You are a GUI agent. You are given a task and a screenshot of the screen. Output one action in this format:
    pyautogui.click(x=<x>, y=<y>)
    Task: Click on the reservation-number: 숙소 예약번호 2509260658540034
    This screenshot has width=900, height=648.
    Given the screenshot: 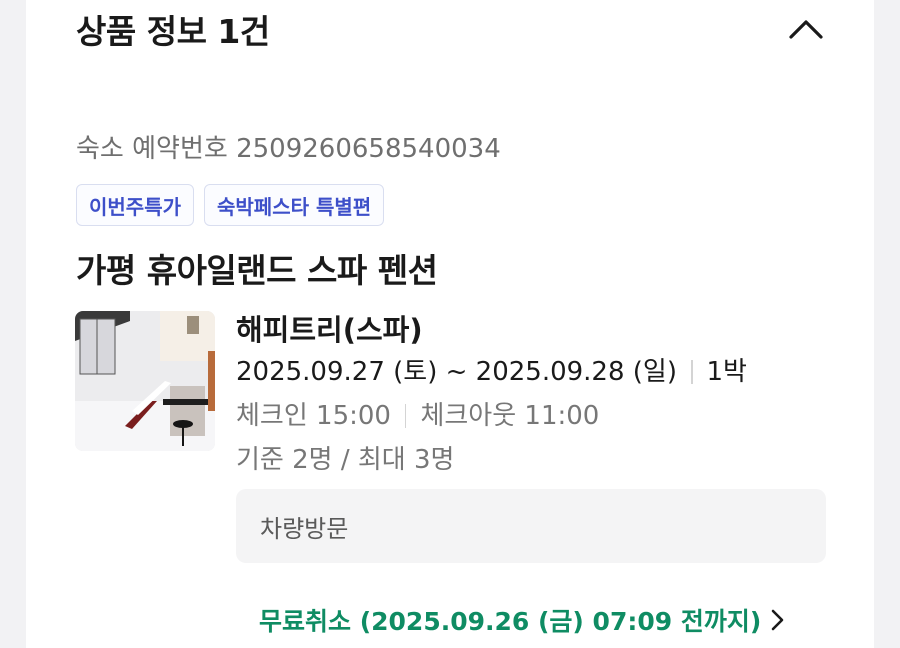 What is the action you would take?
    pyautogui.click(x=288, y=146)
    